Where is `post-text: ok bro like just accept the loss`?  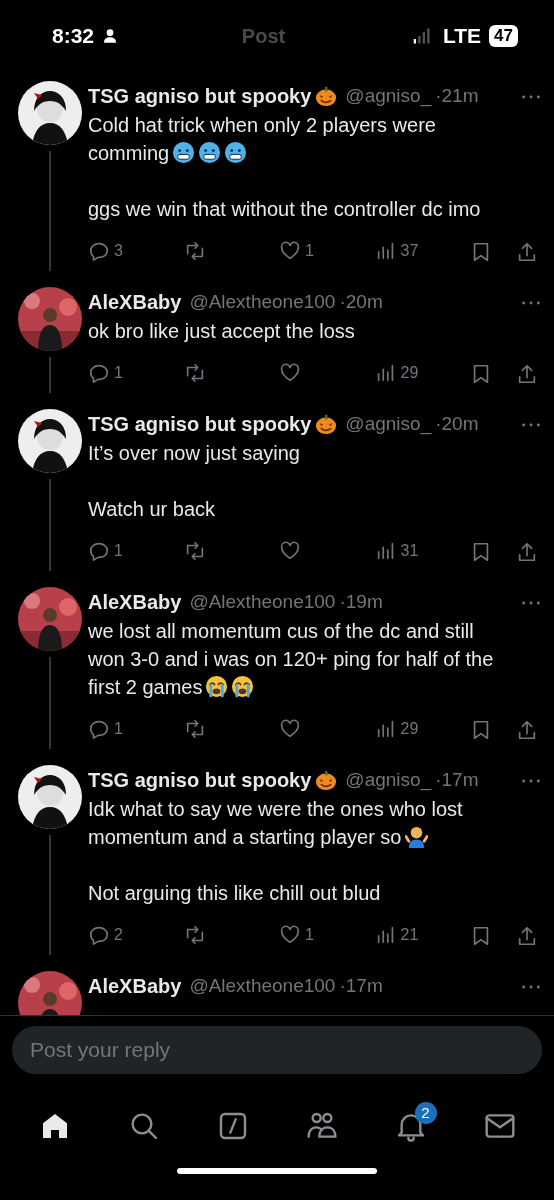 post-text: ok bro like just accept the loss is located at coordinates (221, 331).